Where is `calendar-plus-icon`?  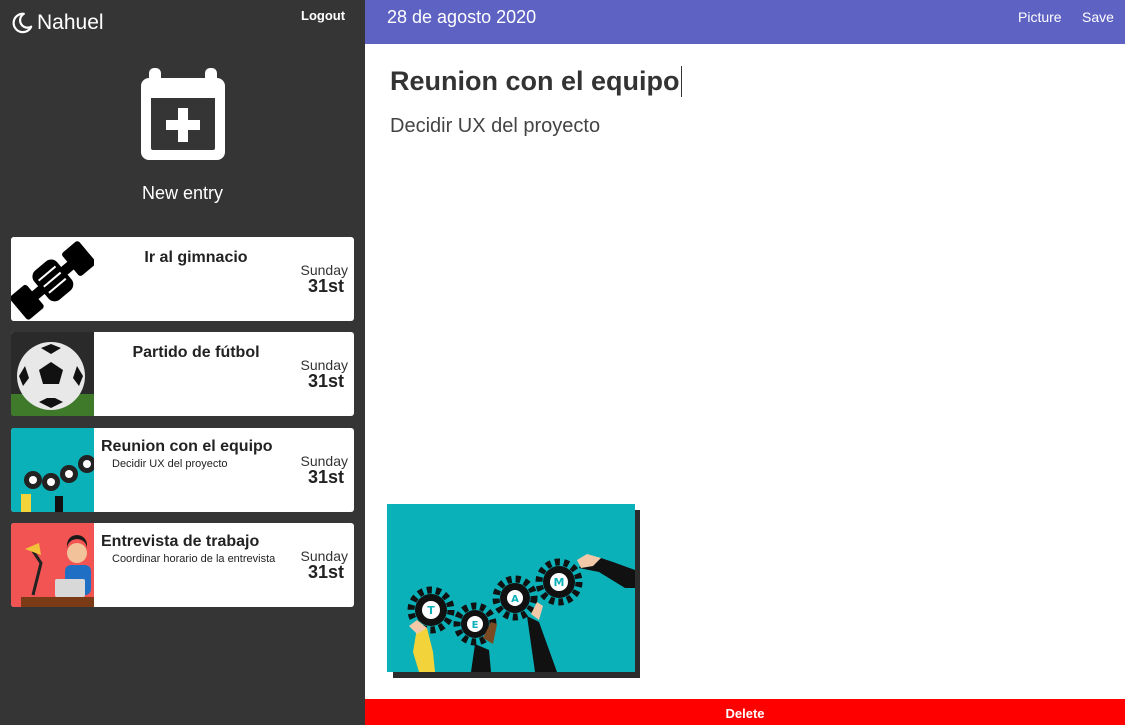
calendar-plus-icon is located at coordinates (182, 114).